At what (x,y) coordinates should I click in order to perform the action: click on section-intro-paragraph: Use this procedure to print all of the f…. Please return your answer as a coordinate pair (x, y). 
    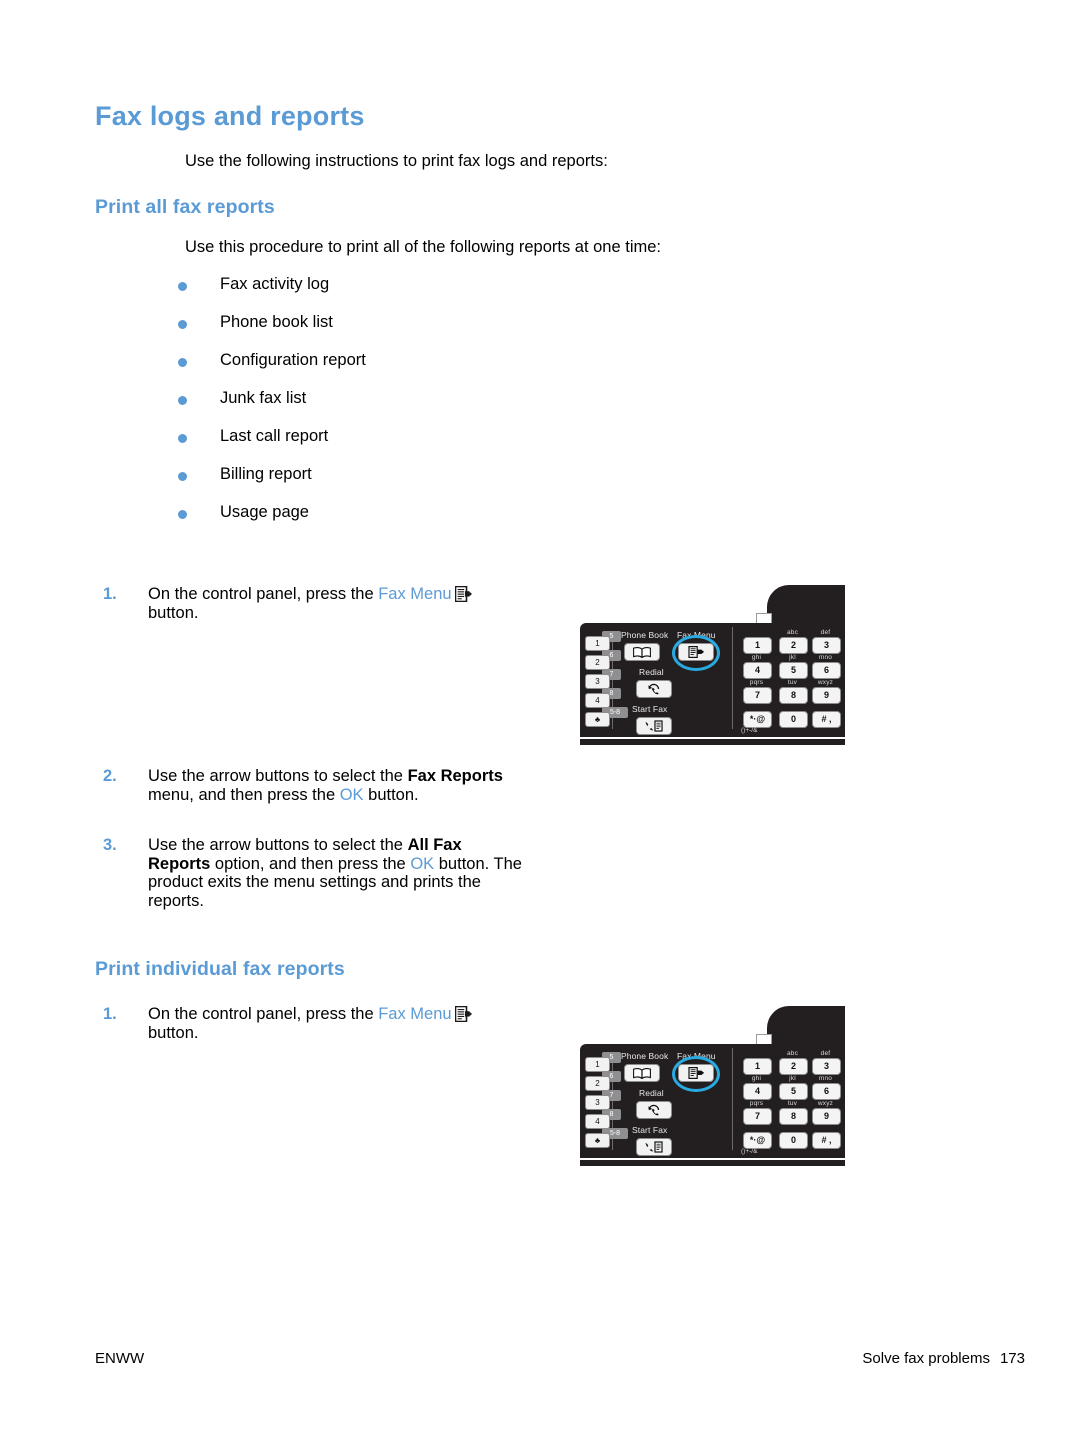
    Looking at the image, I should click on (423, 247).